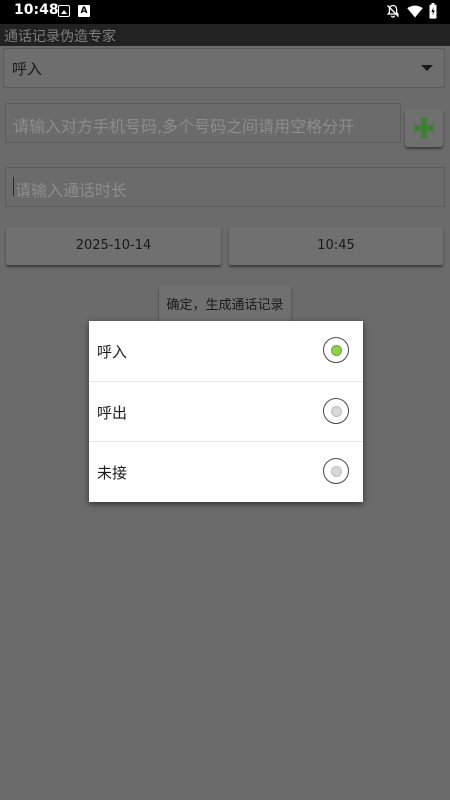 The image size is (450, 800). I want to click on phone-number-placeholder: 请输入对方手机号码,多个号码之间请用空格分开, so click(184, 126).